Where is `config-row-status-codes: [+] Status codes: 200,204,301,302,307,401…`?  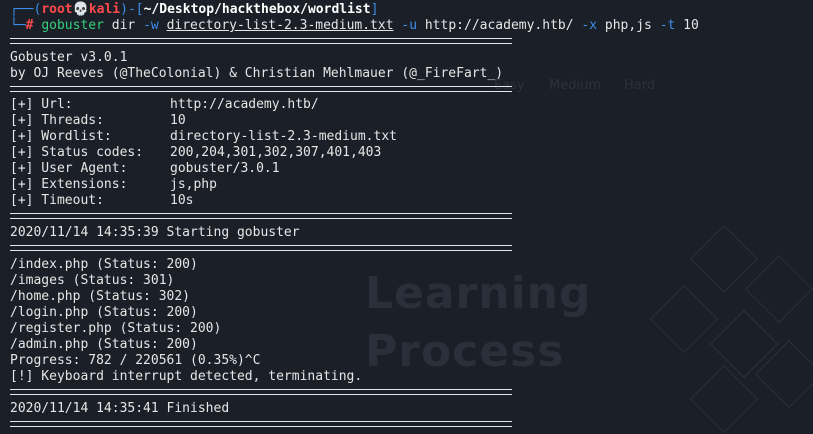 config-row-status-codes: [+] Status codes: 200,204,301,302,307,401… is located at coordinates (195, 153).